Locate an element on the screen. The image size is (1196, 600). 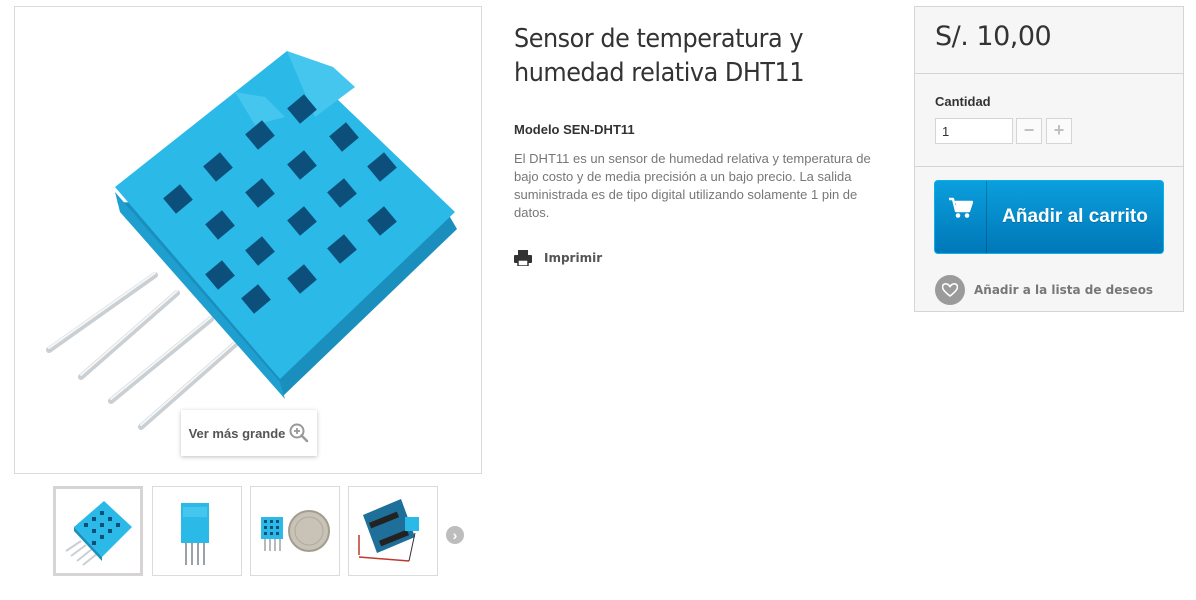
quantity-increase-button: + is located at coordinates (1059, 131).